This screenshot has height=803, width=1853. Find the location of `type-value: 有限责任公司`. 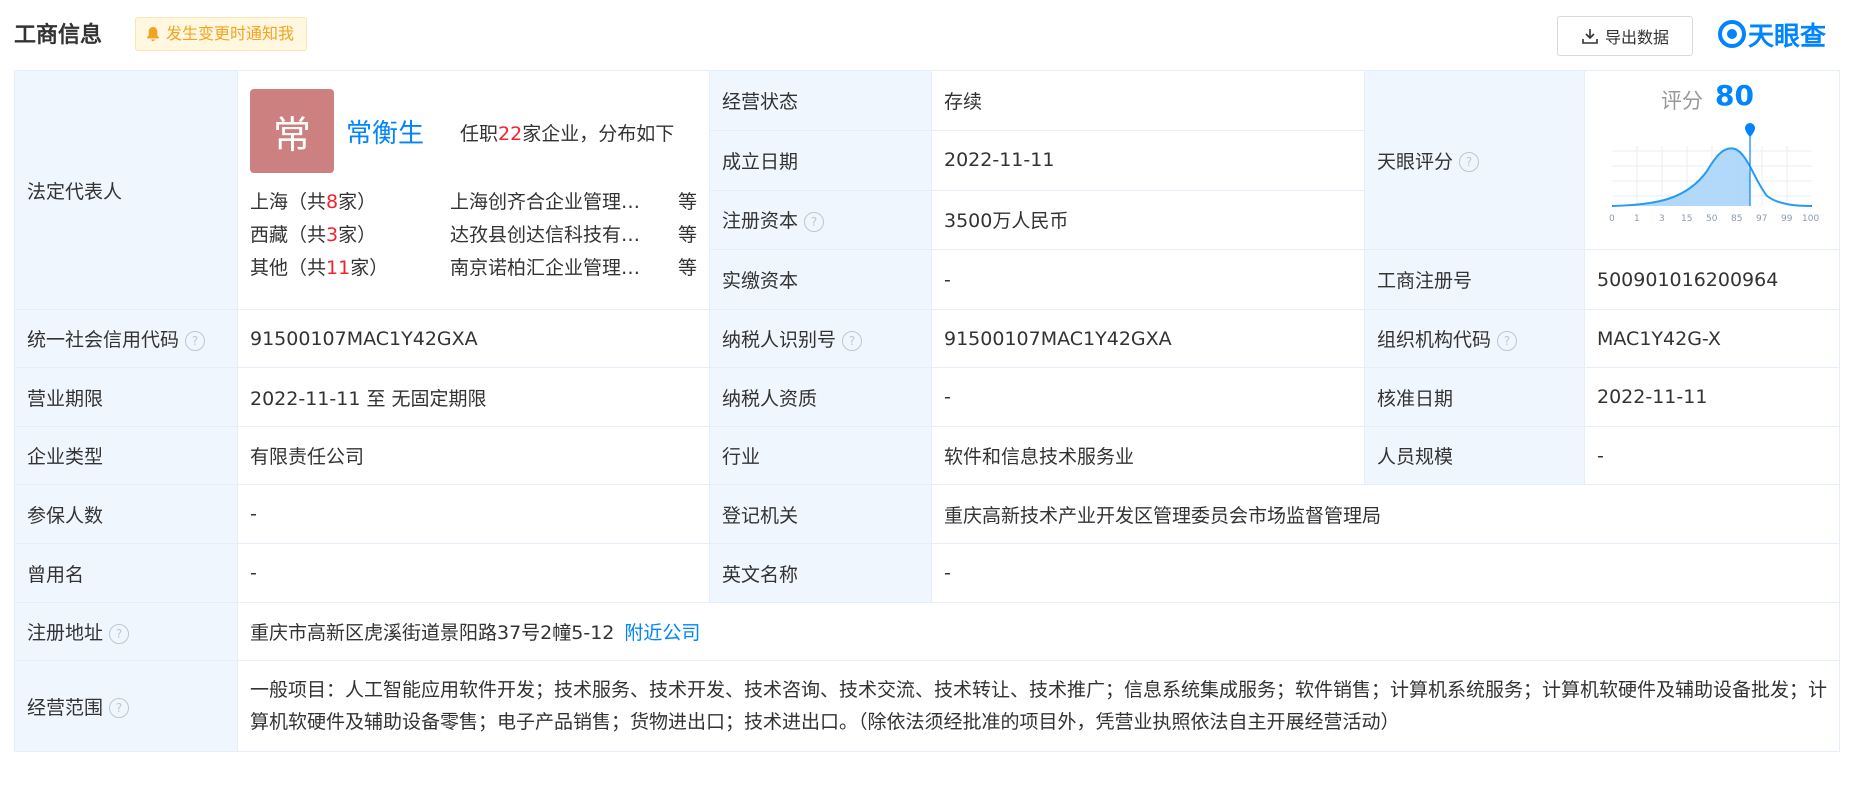

type-value: 有限责任公司 is located at coordinates (473, 455).